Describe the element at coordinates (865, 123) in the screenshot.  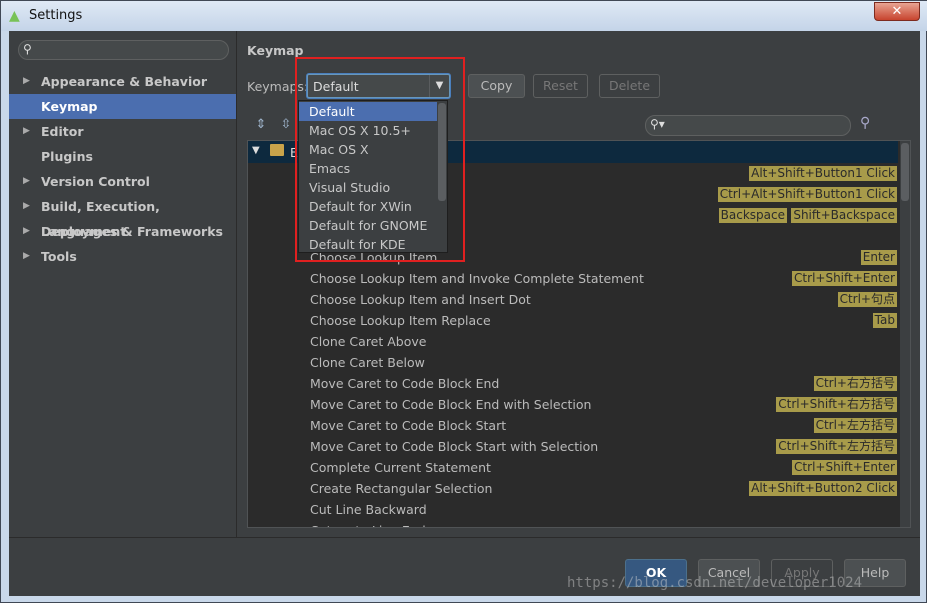
I see `find-shortcut-icon: ⚲` at that location.